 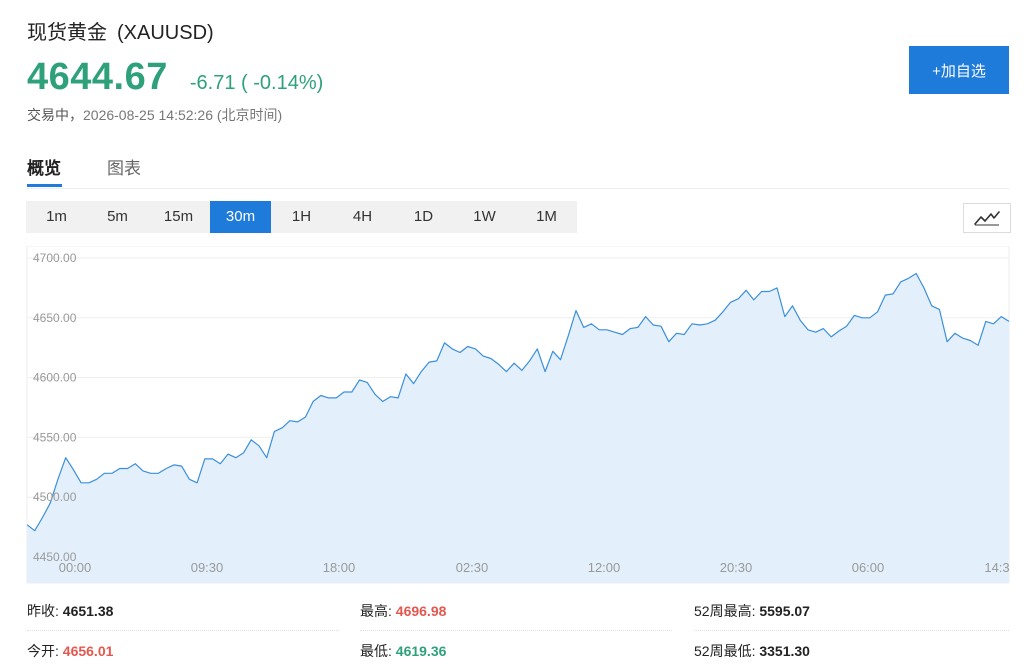 What do you see at coordinates (423, 217) in the screenshot?
I see `interval-1d: 1D` at bounding box center [423, 217].